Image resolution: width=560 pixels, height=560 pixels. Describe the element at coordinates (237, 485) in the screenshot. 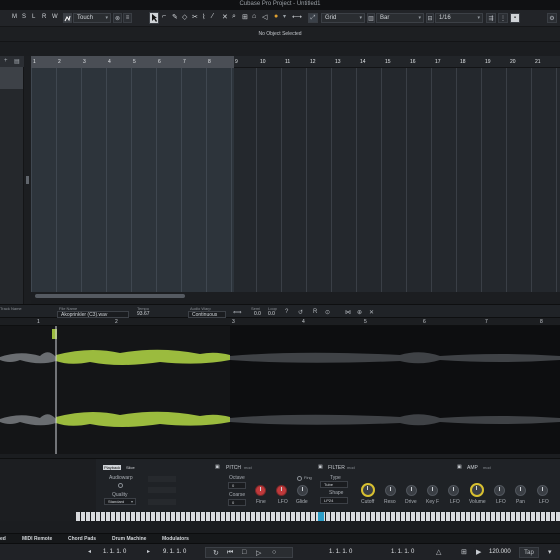

I see `octave-field: 0` at that location.